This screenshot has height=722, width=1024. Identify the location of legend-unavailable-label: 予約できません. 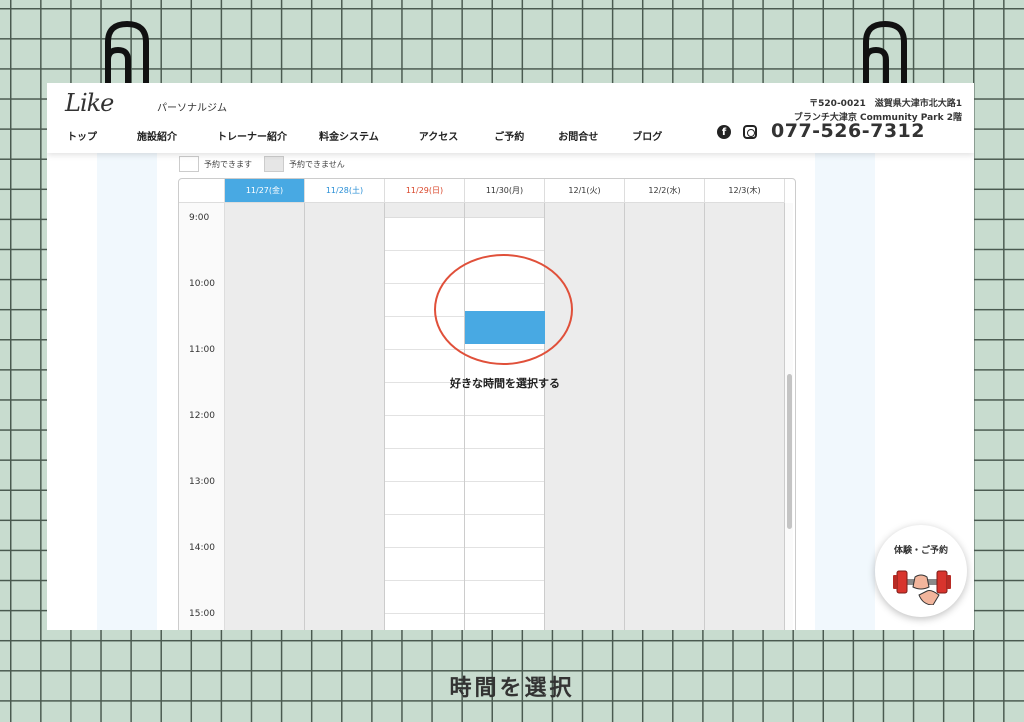
(317, 164).